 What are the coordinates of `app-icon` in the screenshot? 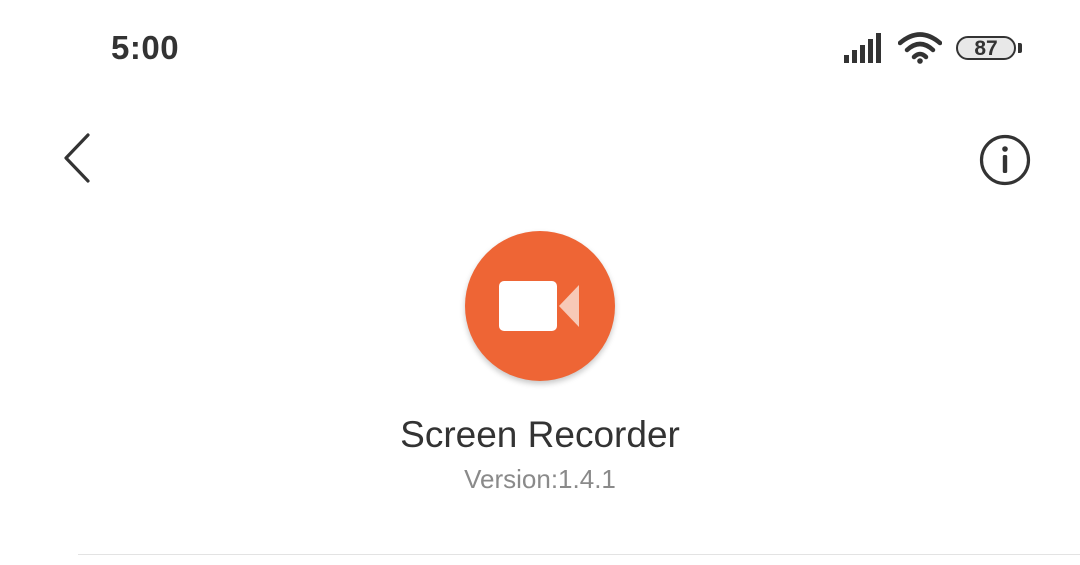 It's located at (540, 306).